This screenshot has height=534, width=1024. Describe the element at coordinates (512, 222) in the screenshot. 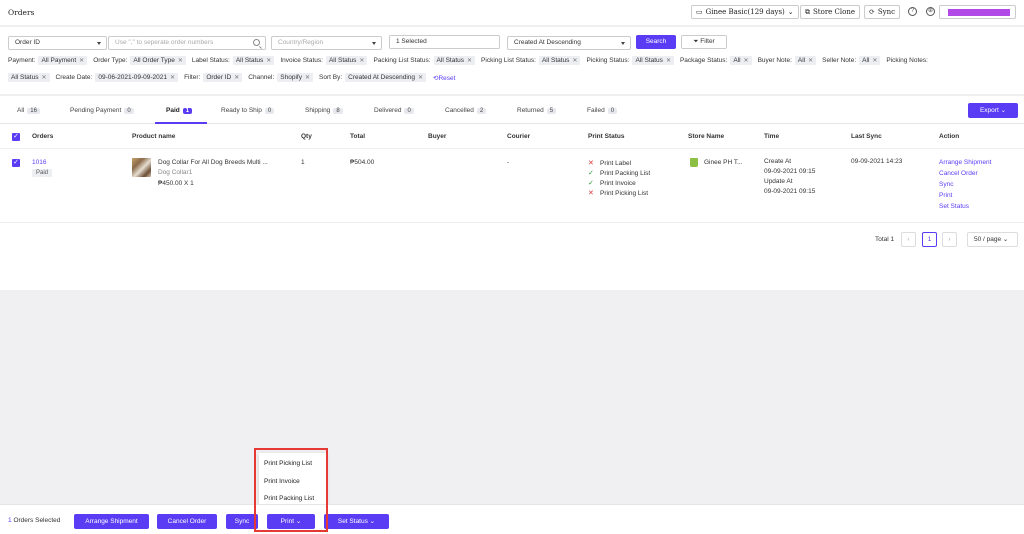

I see `divider` at that location.